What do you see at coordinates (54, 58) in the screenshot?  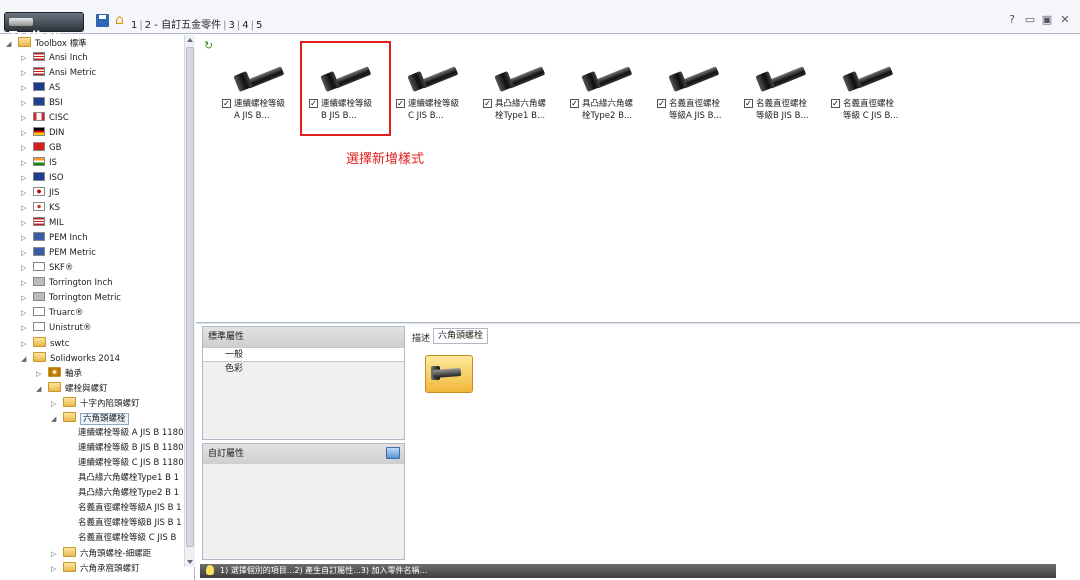 I see `tree-item: ▷ Ansi Inch` at bounding box center [54, 58].